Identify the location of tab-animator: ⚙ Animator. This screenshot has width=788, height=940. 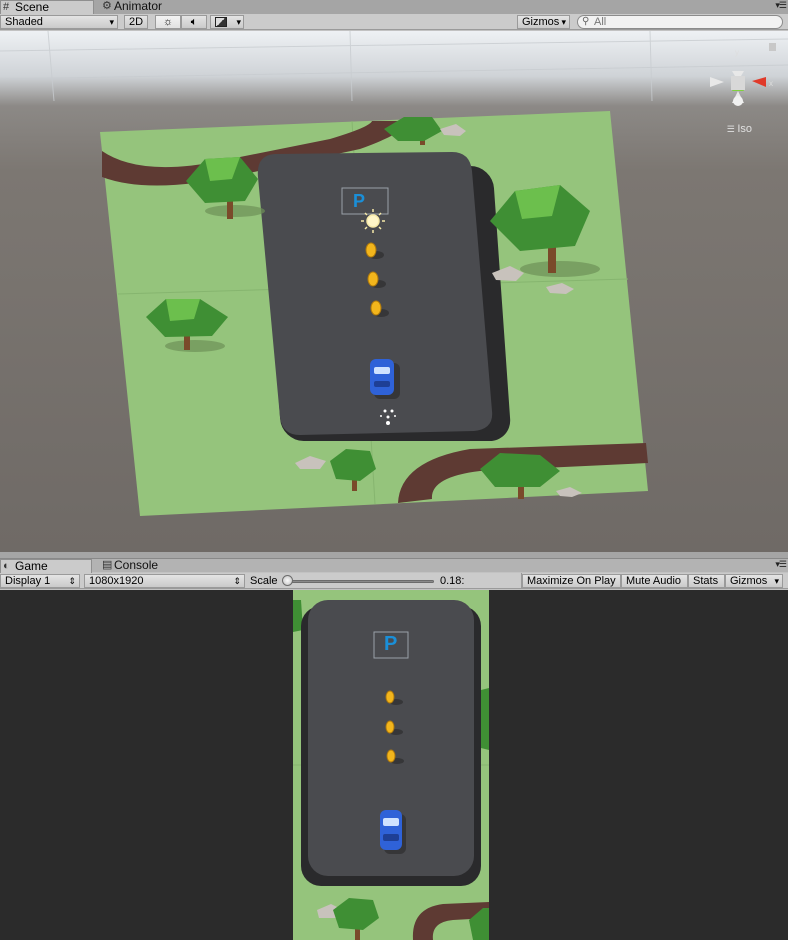
(145, 7).